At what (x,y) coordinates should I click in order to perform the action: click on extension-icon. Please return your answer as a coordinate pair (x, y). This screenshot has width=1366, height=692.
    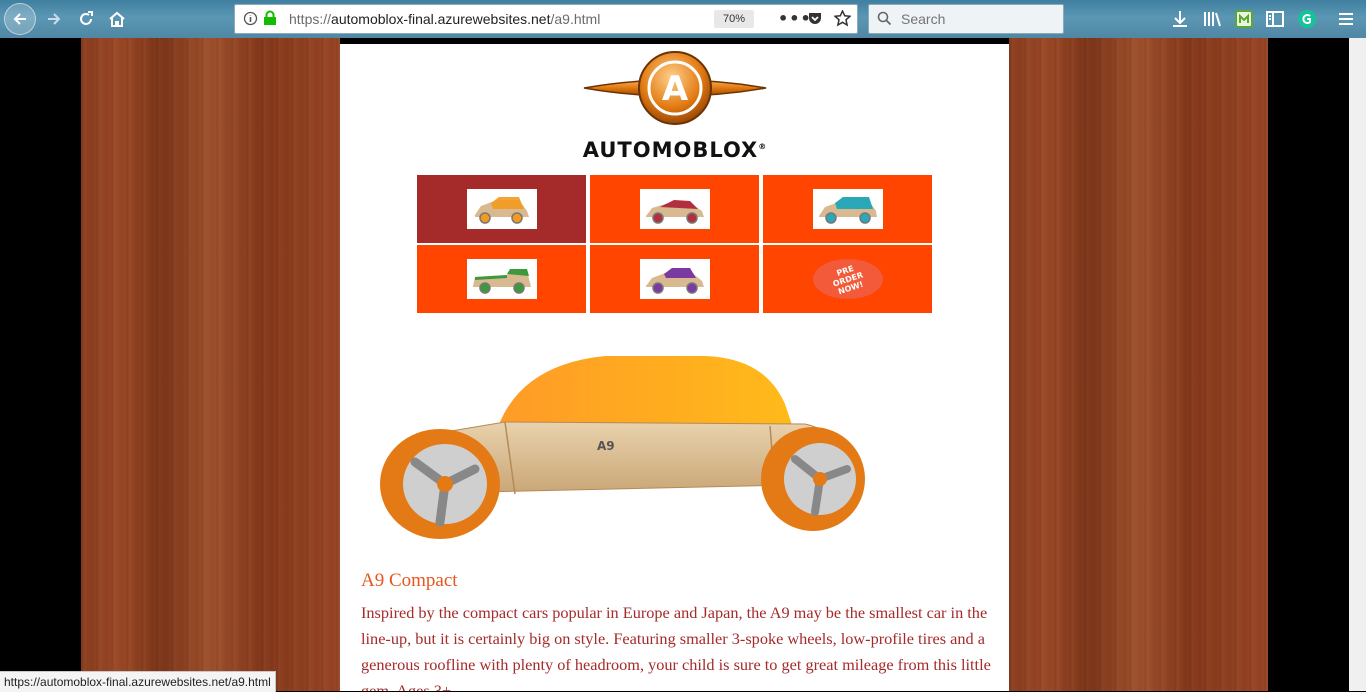
    Looking at the image, I should click on (1244, 19).